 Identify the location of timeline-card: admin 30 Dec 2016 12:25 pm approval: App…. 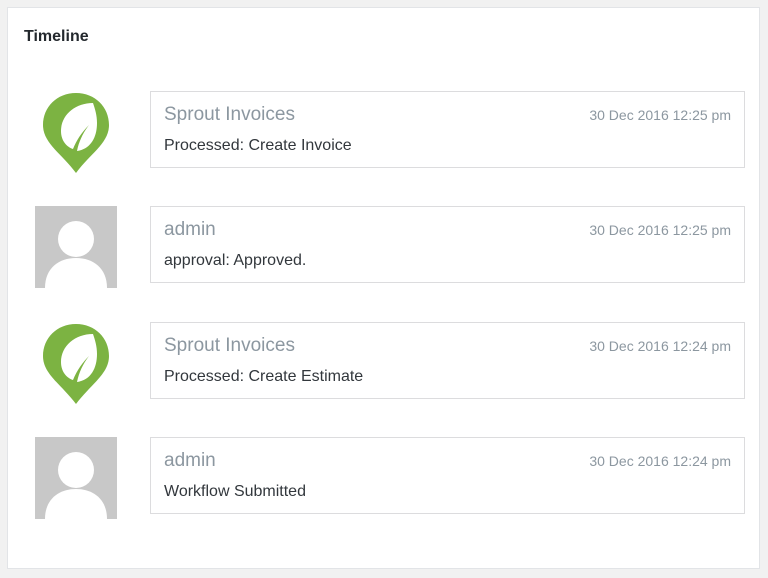
(447, 244).